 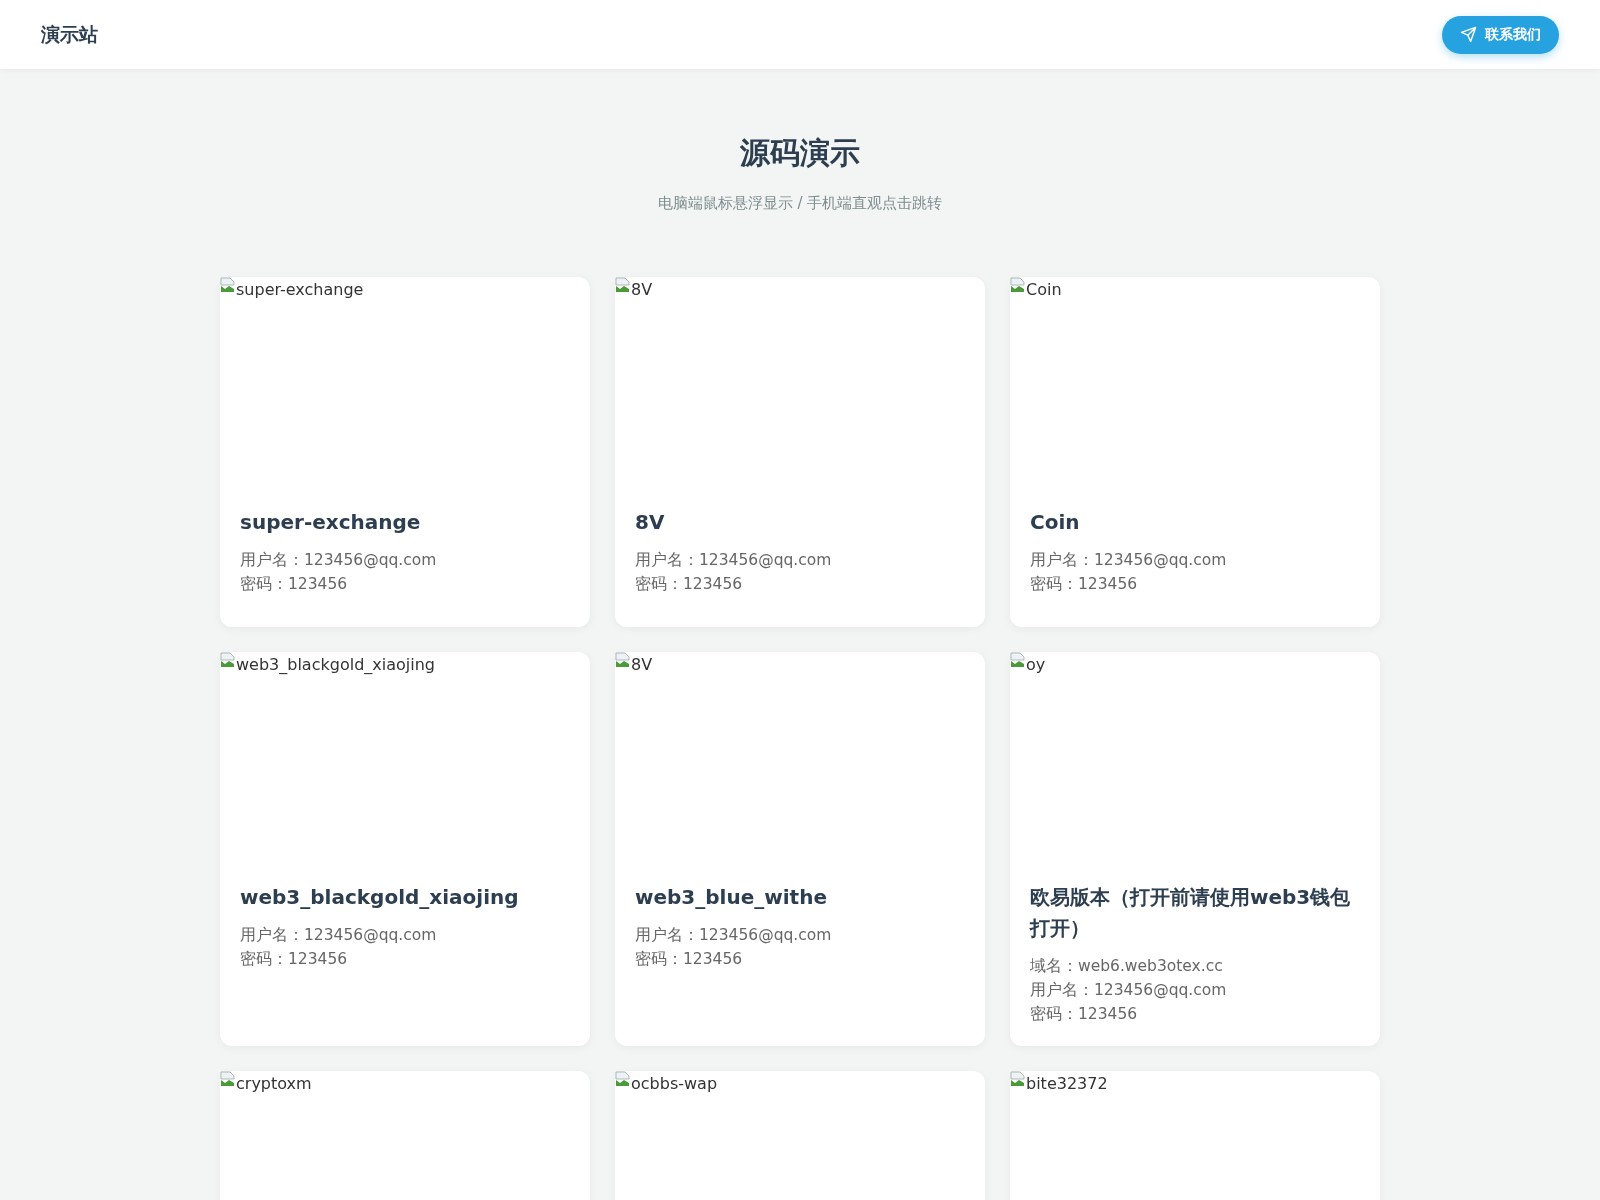 I want to click on demo-card: cryptoxm, so click(x=405, y=1135).